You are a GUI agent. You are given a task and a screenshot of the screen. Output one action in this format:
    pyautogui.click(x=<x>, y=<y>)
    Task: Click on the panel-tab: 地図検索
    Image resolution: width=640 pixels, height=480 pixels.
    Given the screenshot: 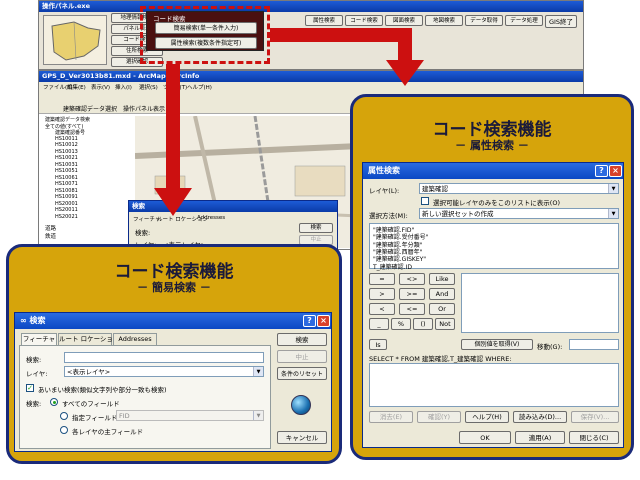 What is the action you would take?
    pyautogui.click(x=444, y=20)
    